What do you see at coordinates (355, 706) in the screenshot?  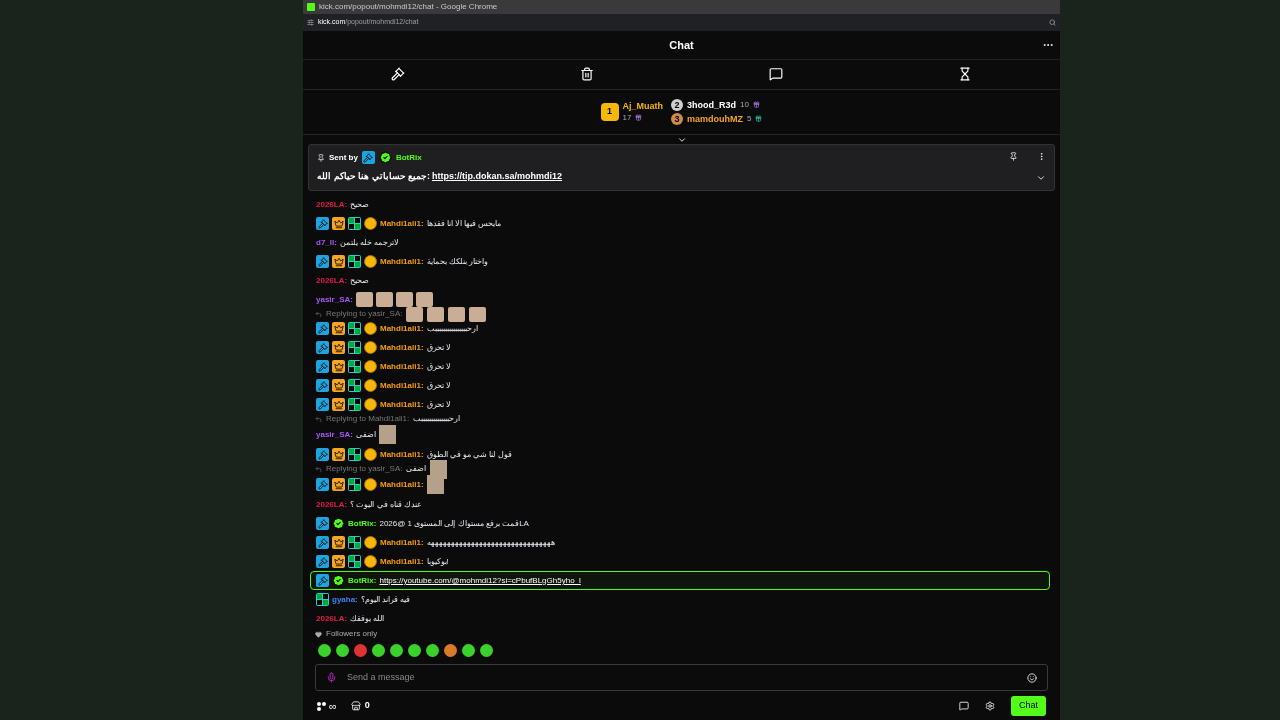 I see `store-icon` at bounding box center [355, 706].